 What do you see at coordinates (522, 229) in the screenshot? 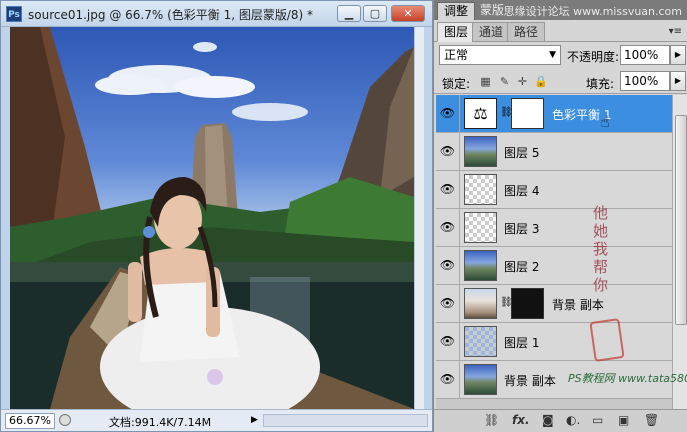
I see `layer-name: 图层 3` at bounding box center [522, 229].